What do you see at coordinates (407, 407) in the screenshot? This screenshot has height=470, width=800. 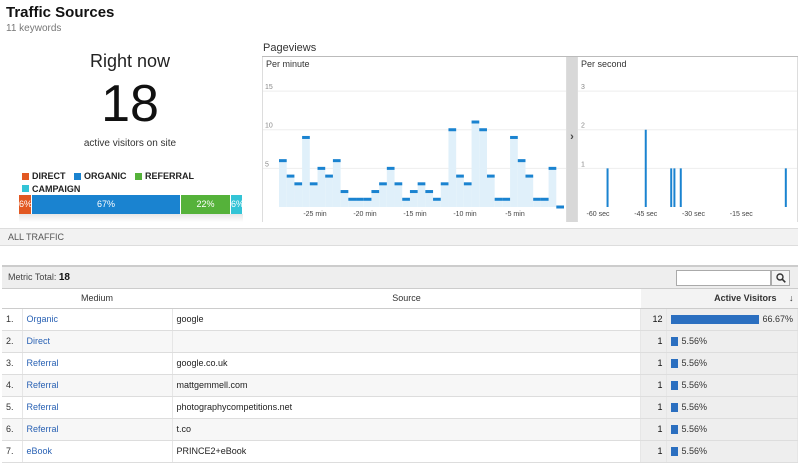 I see `source-cell: photographycompetitions.net` at bounding box center [407, 407].